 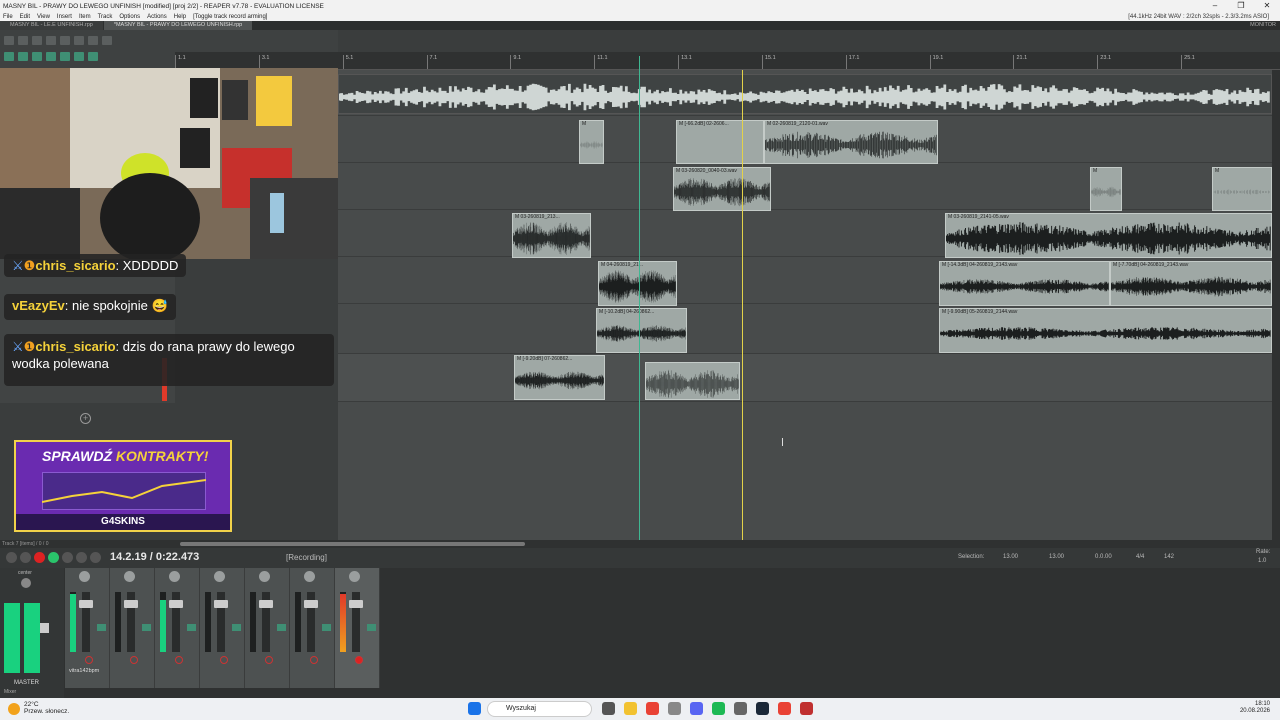 I want to click on rate-value: 1.0, so click(x=1262, y=561).